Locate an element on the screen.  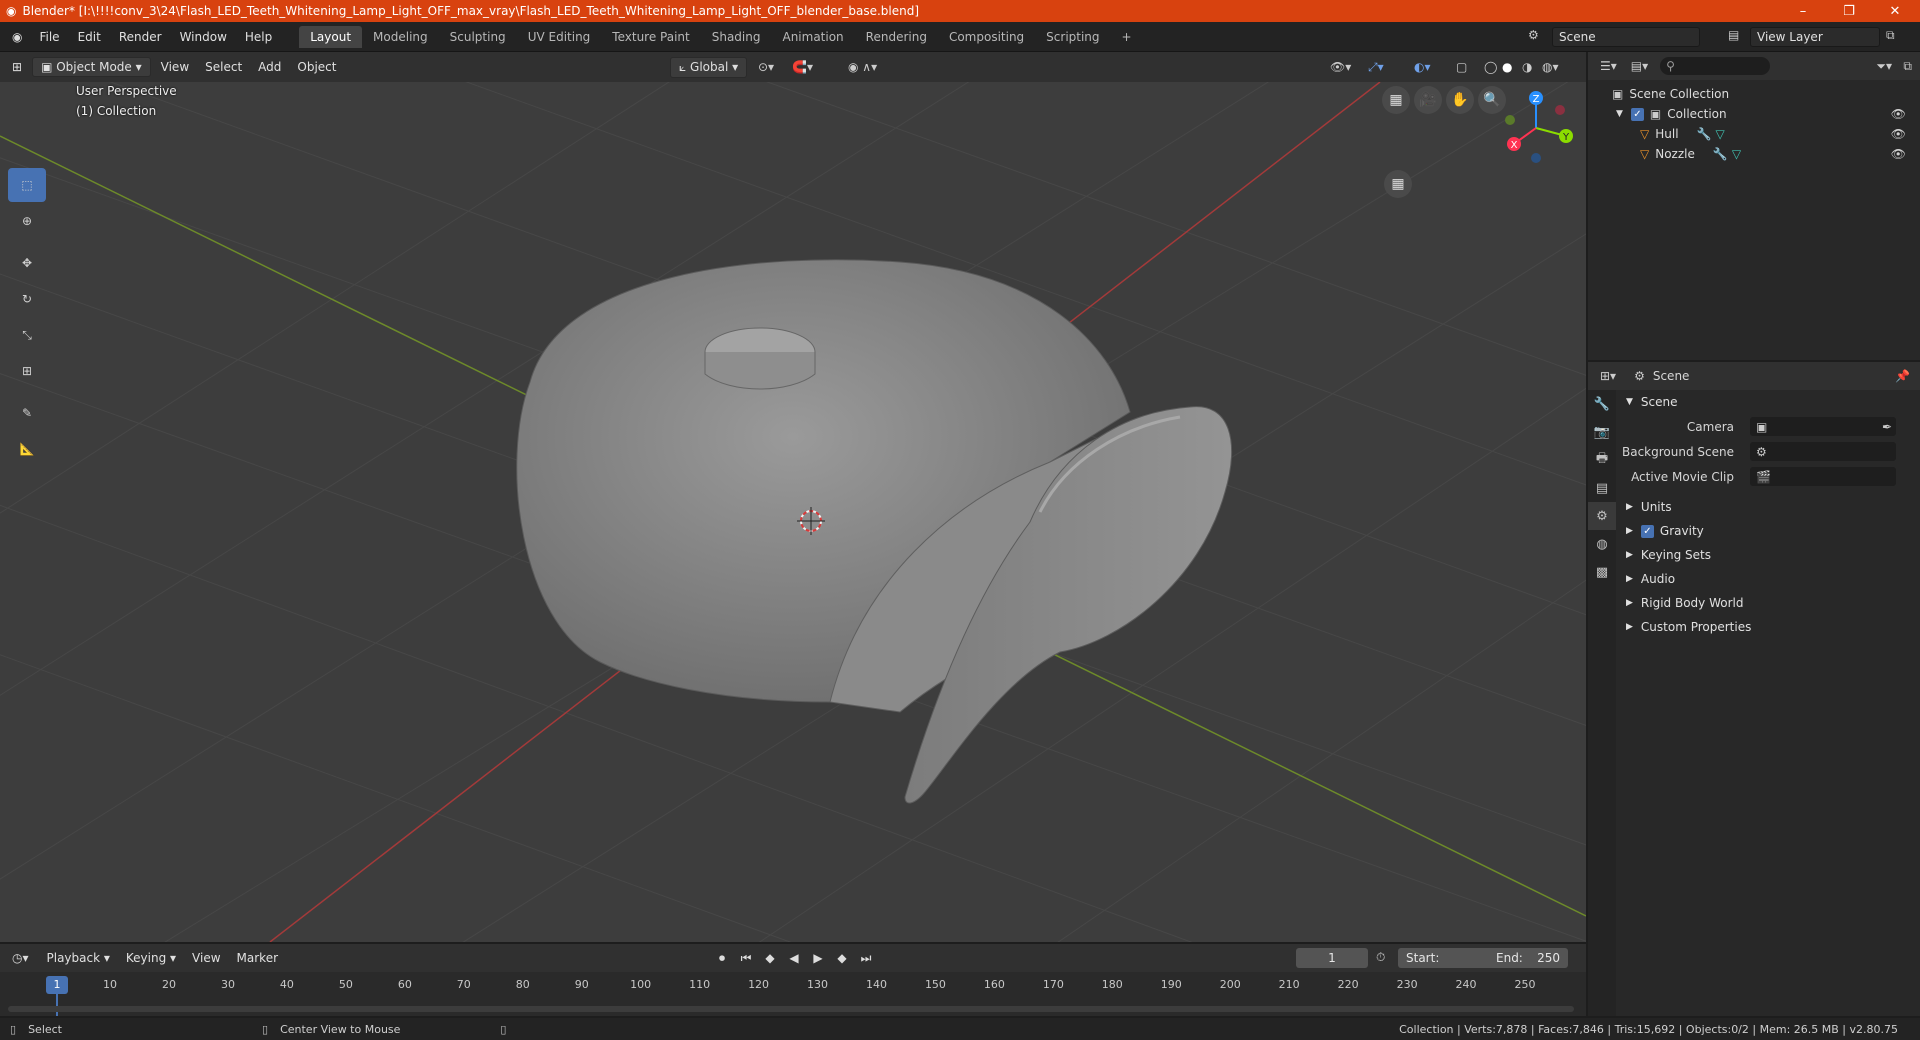
outliner-scene-collection: ▣ Scene Collection is located at coordinates (1754, 94).